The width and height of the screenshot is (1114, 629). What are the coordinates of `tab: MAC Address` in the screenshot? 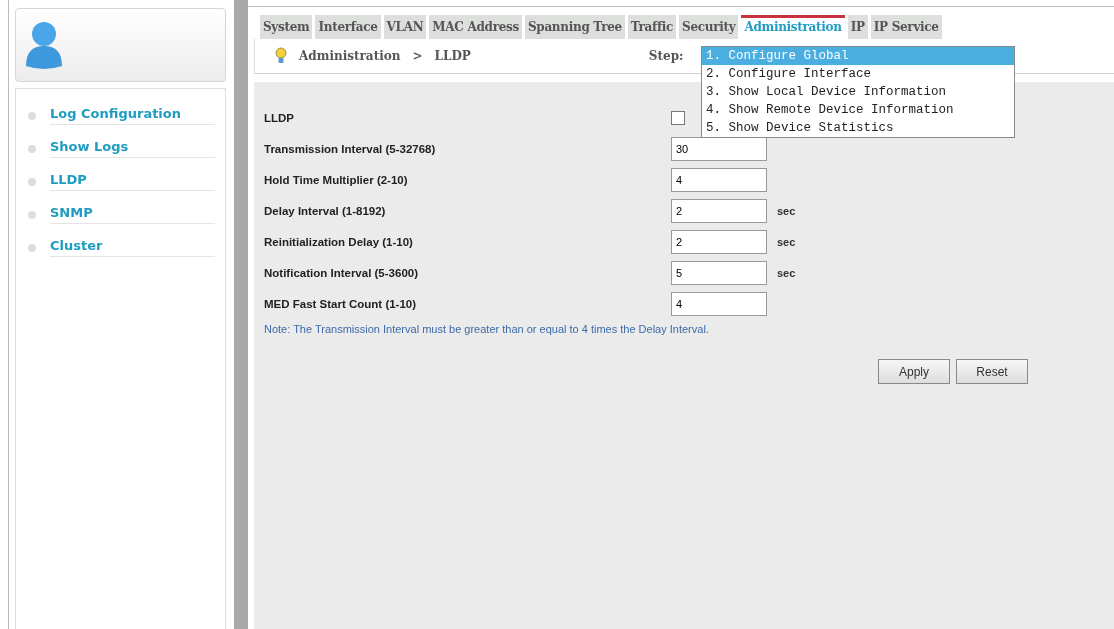 It's located at (475, 27).